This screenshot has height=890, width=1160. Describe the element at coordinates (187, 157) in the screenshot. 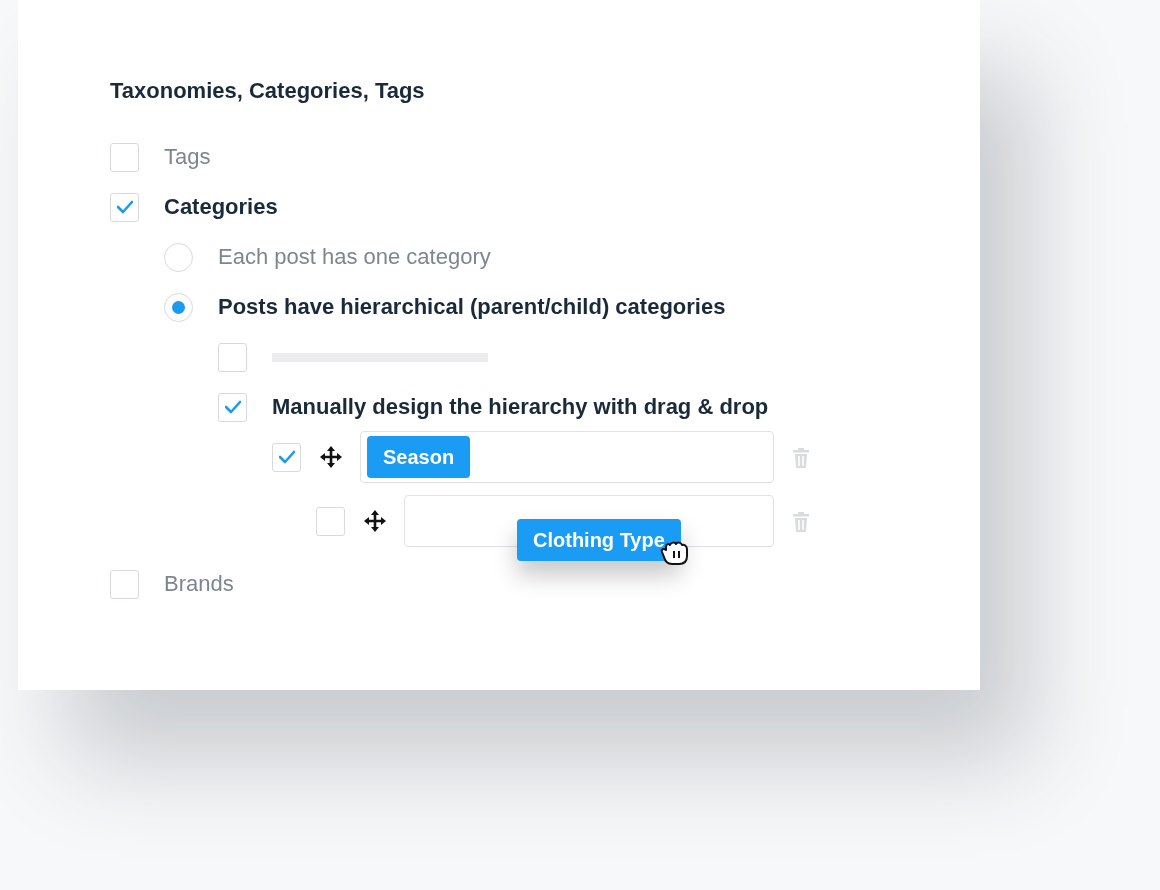

I see `option-label: Tags` at that location.